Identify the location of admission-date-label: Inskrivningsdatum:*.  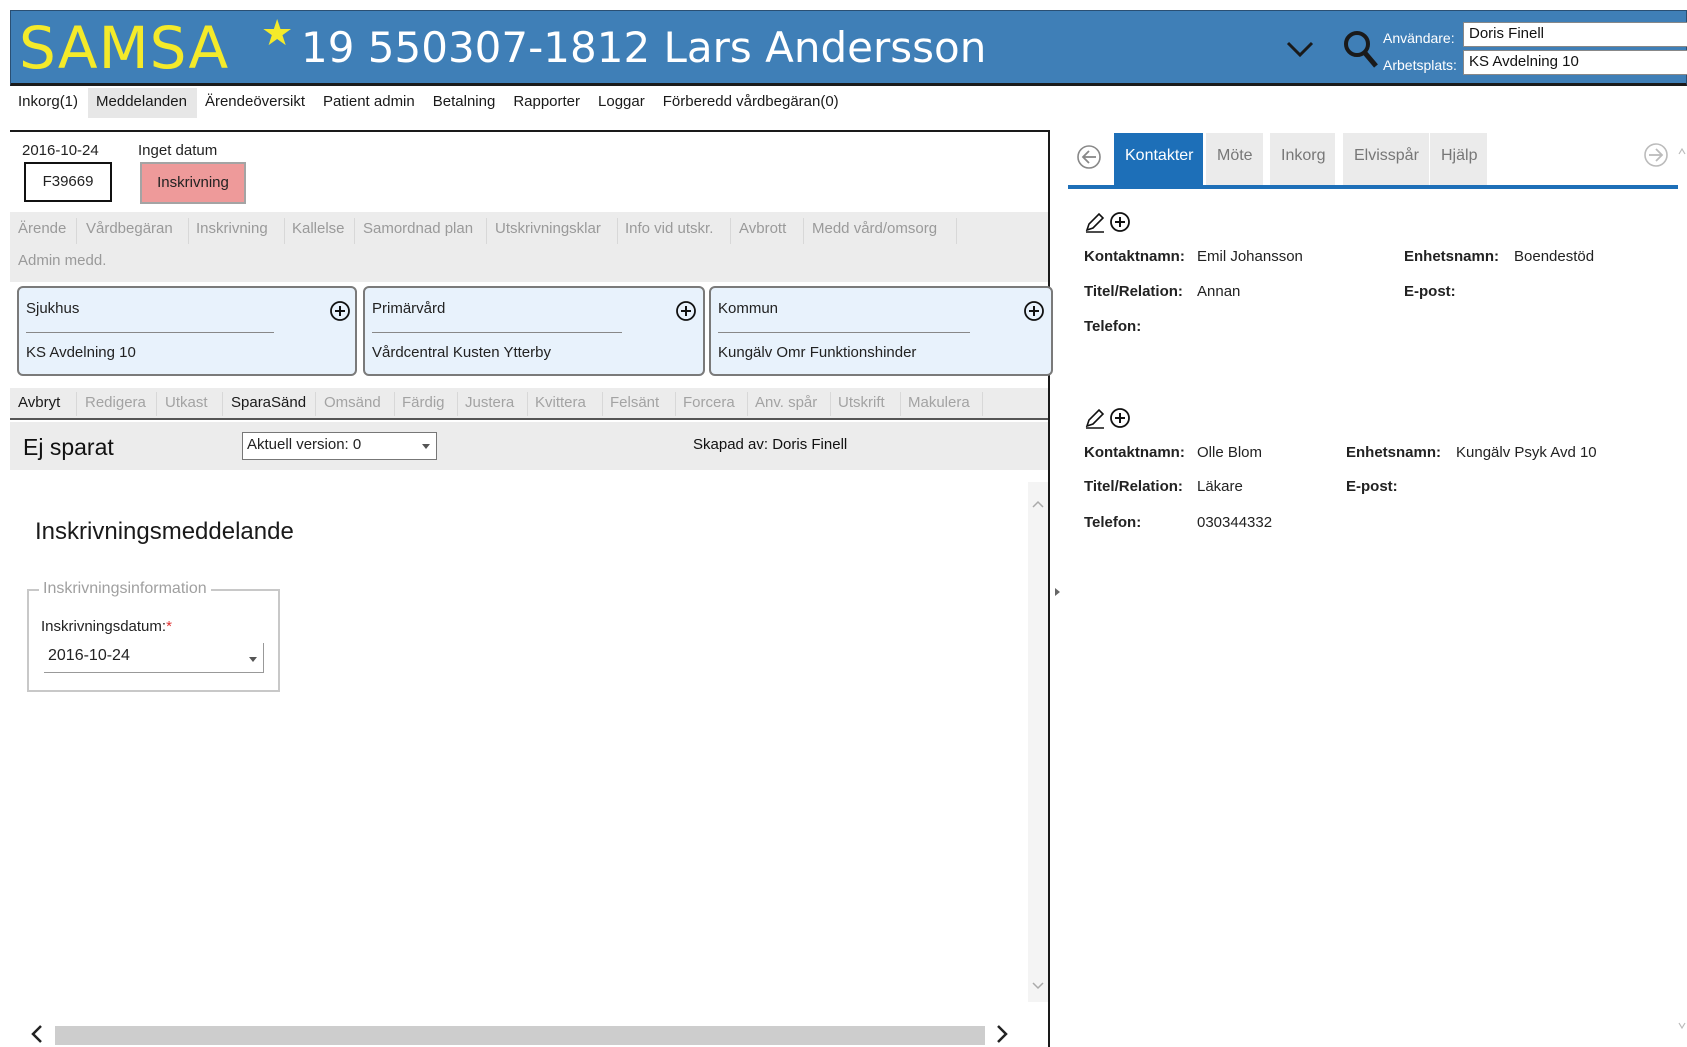
(106, 626).